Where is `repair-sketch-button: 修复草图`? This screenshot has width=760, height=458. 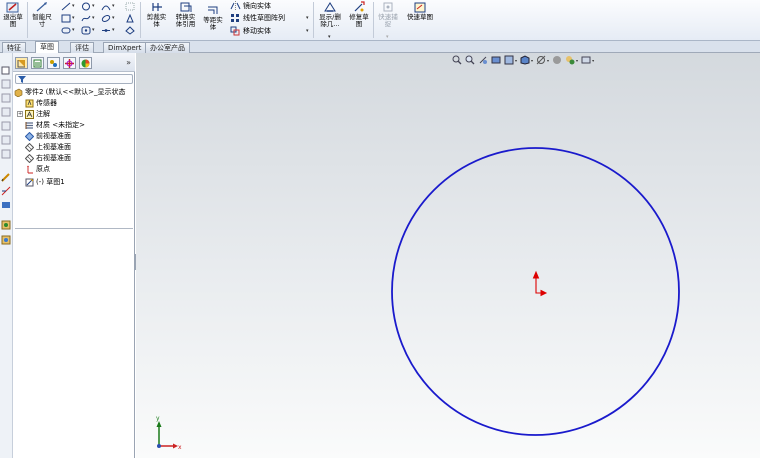 repair-sketch-button: 修复草图 is located at coordinates (359, 14).